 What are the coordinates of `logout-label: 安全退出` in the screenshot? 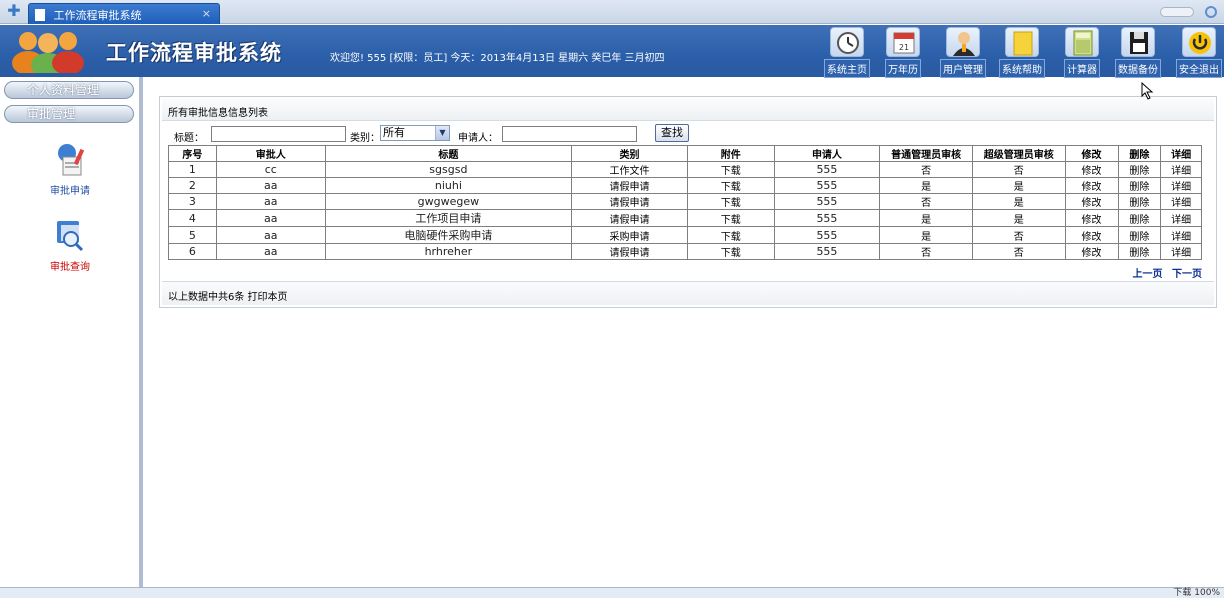 It's located at (1199, 68).